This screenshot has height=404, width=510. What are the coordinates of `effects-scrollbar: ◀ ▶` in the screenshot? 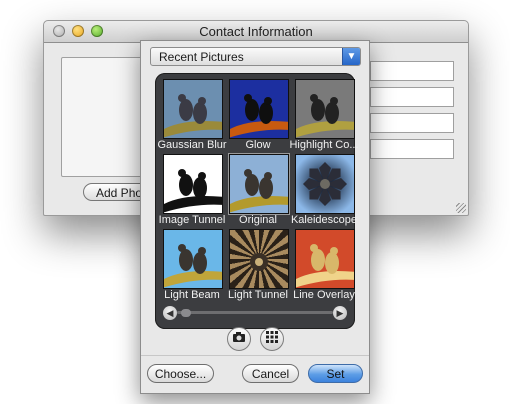 It's located at (255, 313).